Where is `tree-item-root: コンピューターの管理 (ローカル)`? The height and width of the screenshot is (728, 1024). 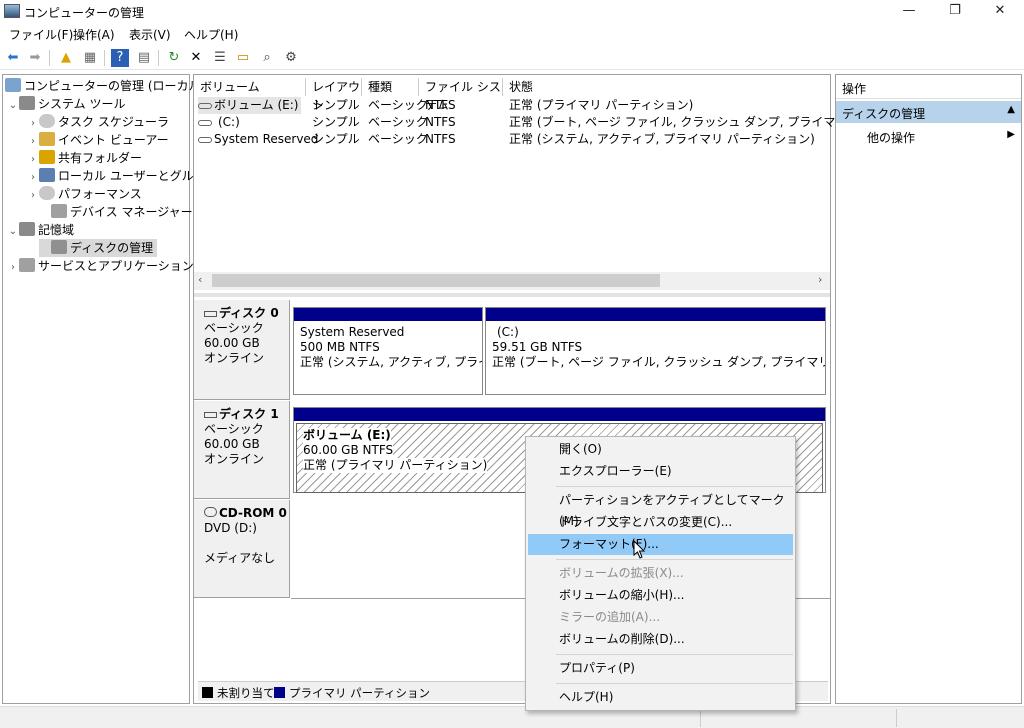 tree-item-root: コンピューターの管理 (ローカル) is located at coordinates (105, 86).